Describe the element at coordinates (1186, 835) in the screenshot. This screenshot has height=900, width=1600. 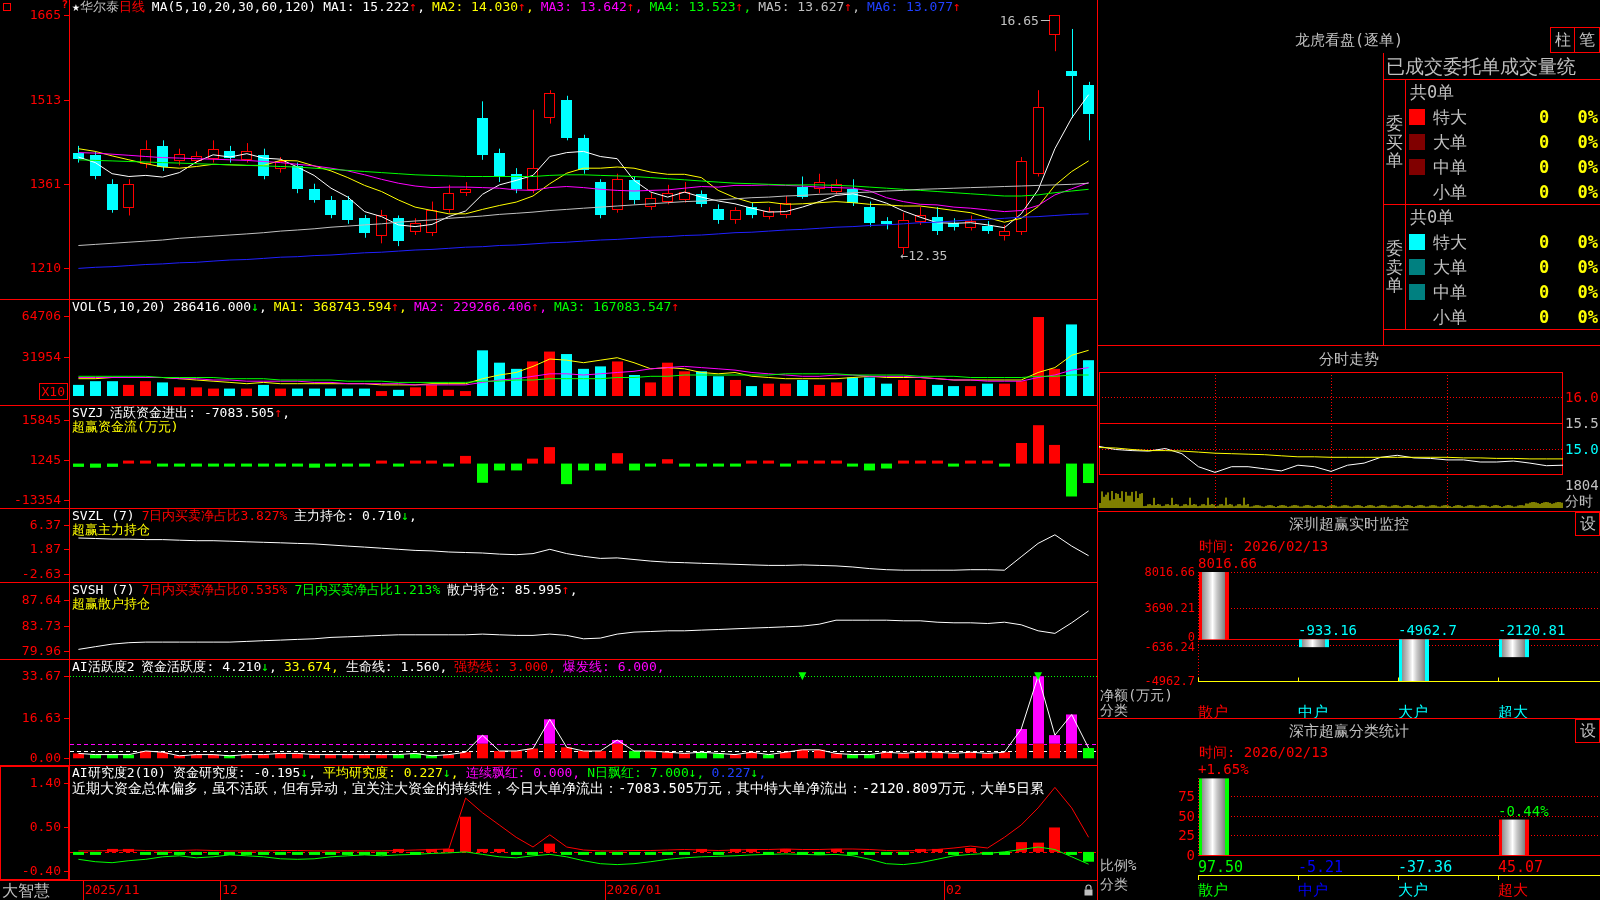
I see `axis-label: 25` at that location.